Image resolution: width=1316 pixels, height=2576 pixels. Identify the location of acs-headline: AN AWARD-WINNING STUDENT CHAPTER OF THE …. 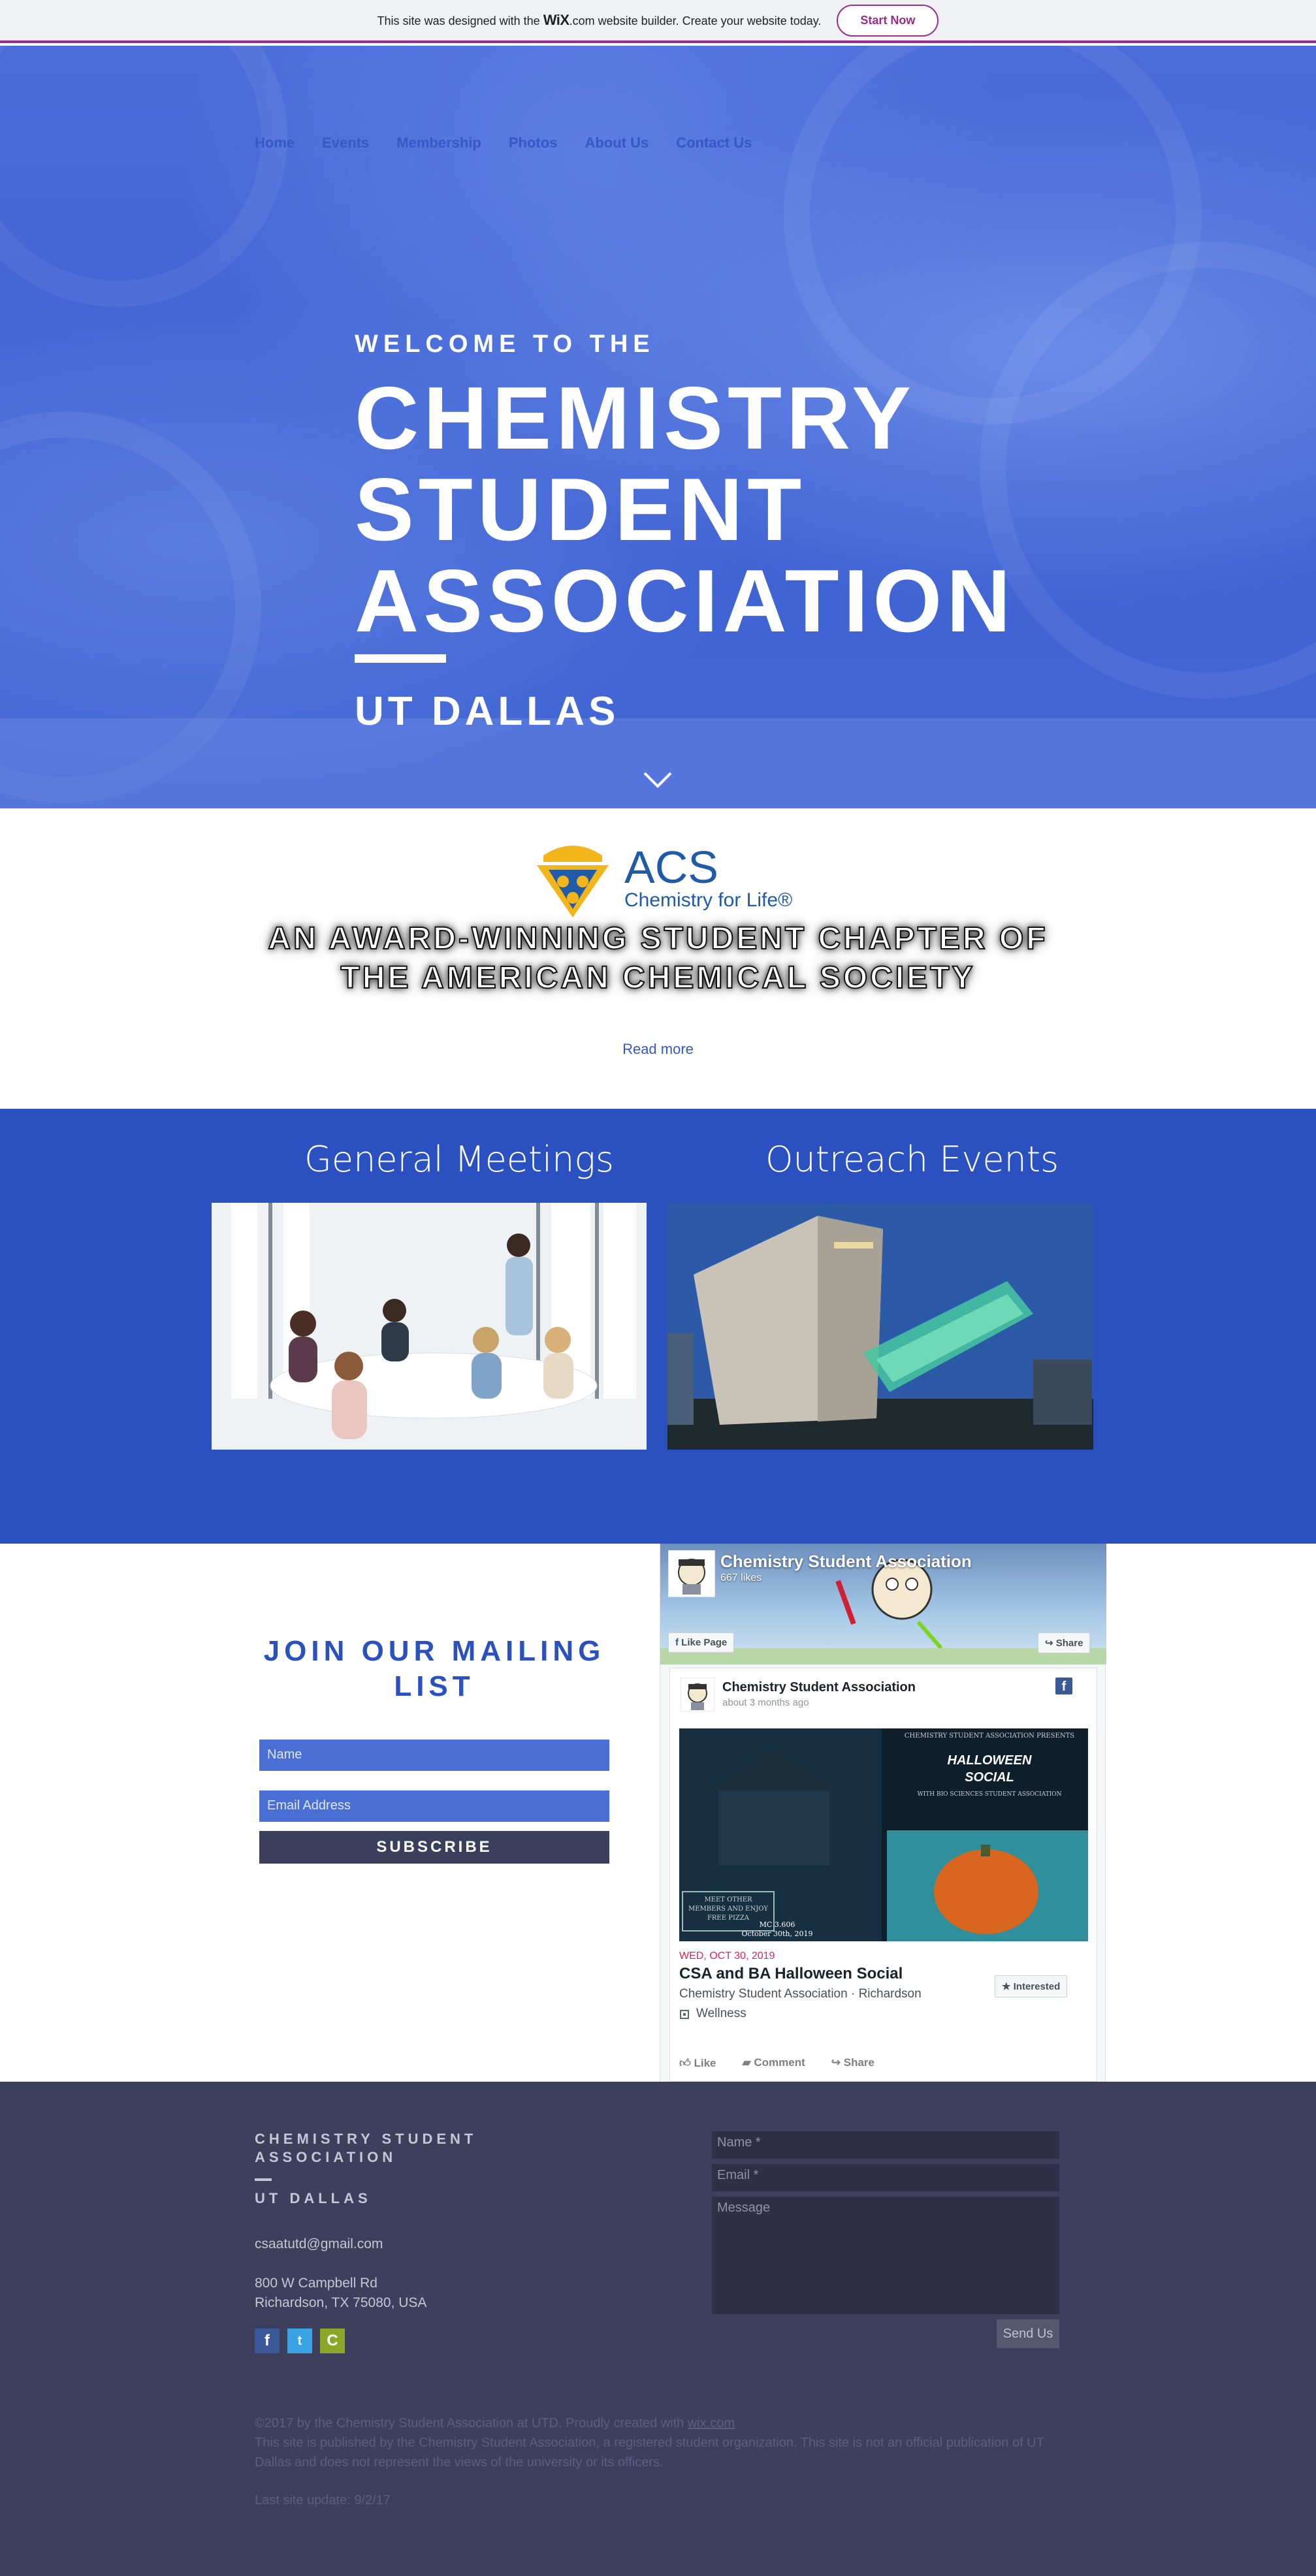
(658, 958).